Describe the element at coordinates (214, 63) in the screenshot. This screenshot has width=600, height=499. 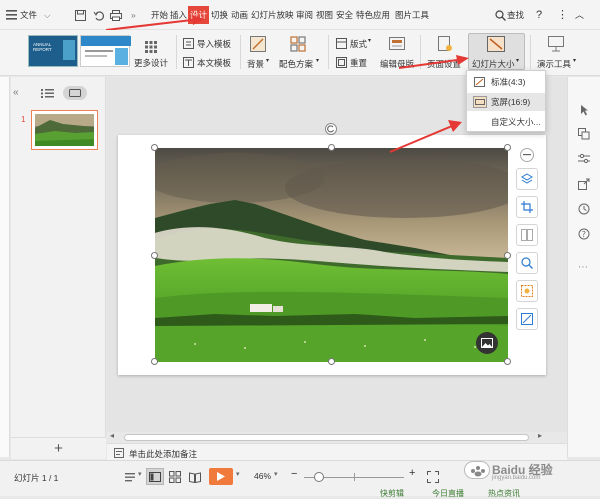
I see `text-template-button: 本文模板` at that location.